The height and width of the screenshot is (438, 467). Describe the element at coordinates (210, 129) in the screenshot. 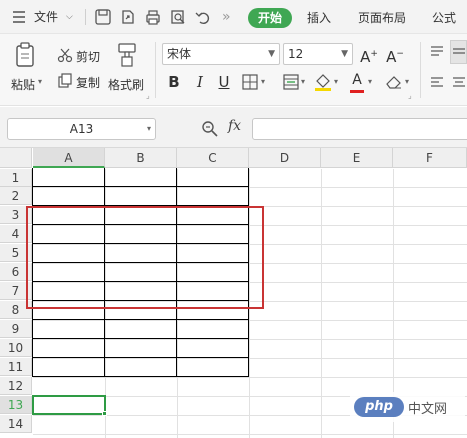

I see `zoom-icon` at that location.